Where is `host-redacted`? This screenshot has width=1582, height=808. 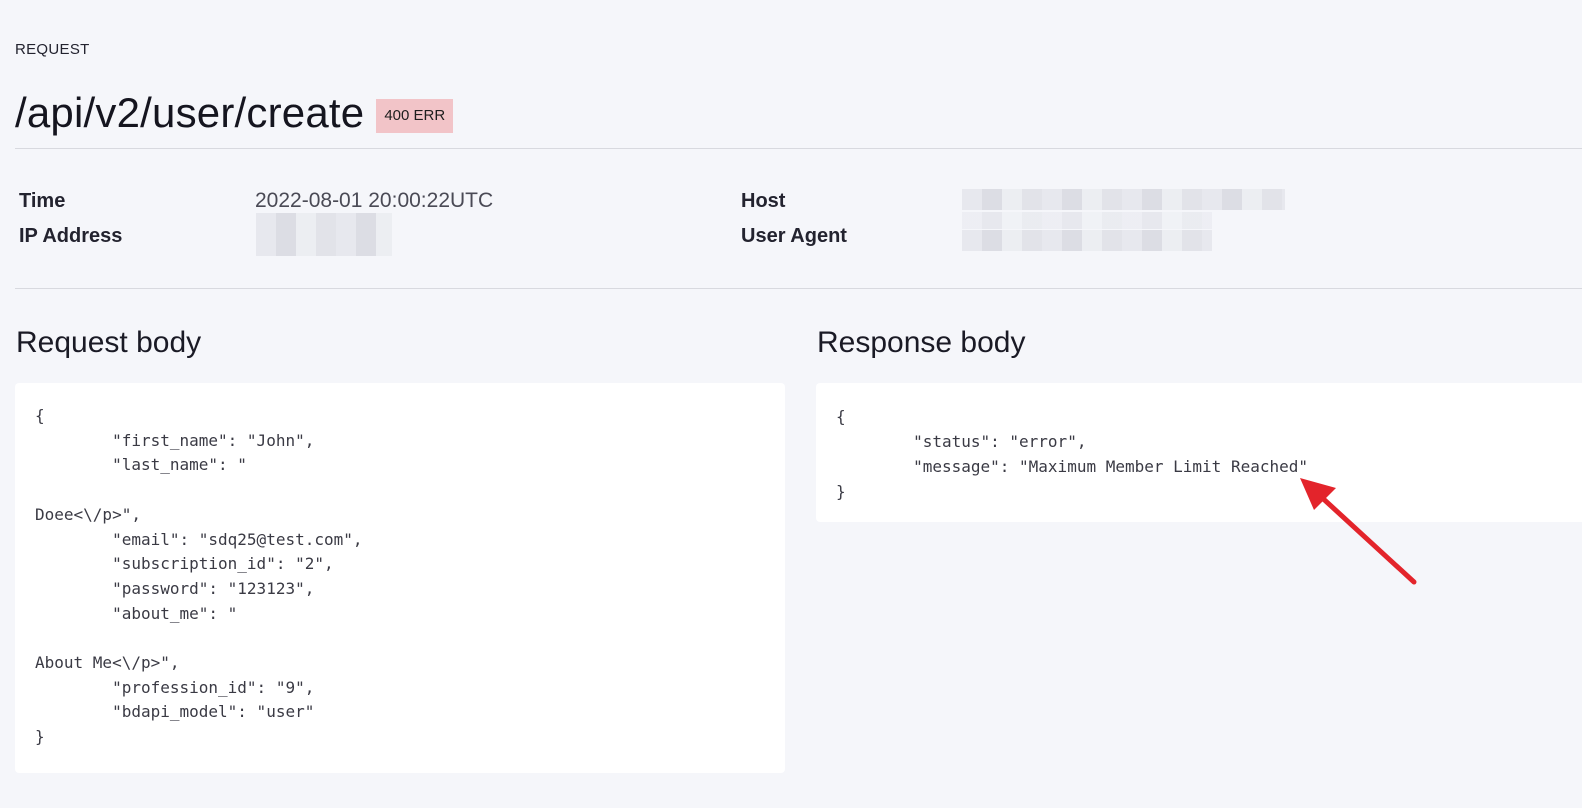 host-redacted is located at coordinates (1123, 199).